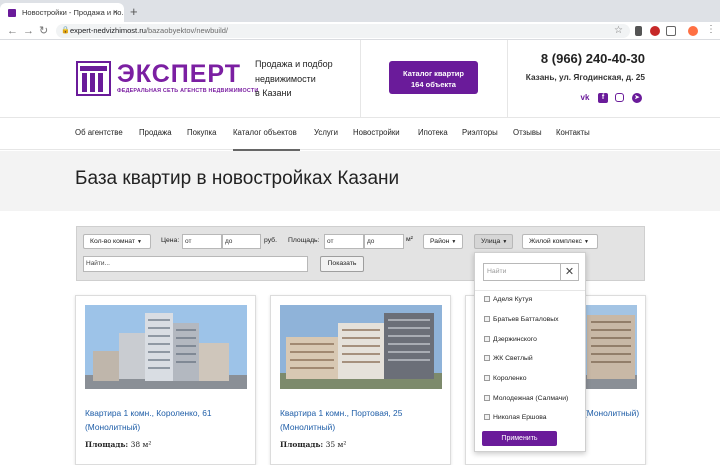 The image size is (720, 465). I want to click on apply-button: Применить, so click(519, 438).